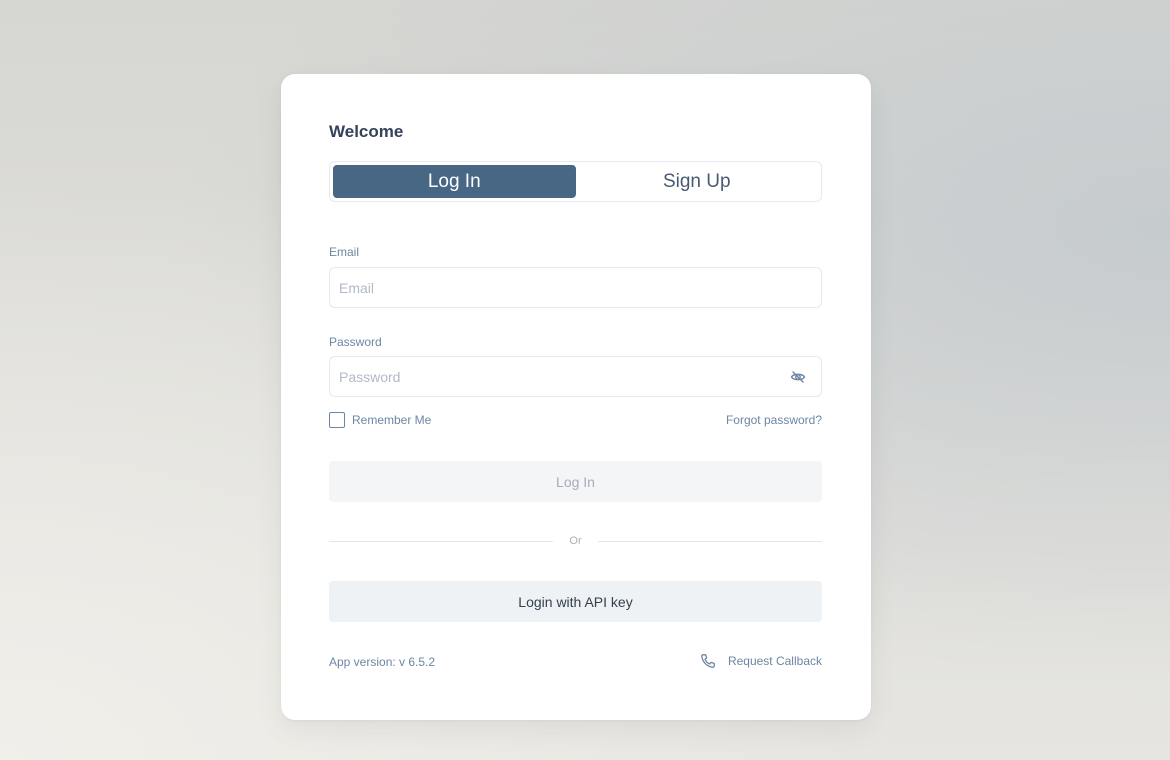 The width and height of the screenshot is (1170, 760). What do you see at coordinates (382, 662) in the screenshot?
I see `app-version: App version: v 6.5.2` at bounding box center [382, 662].